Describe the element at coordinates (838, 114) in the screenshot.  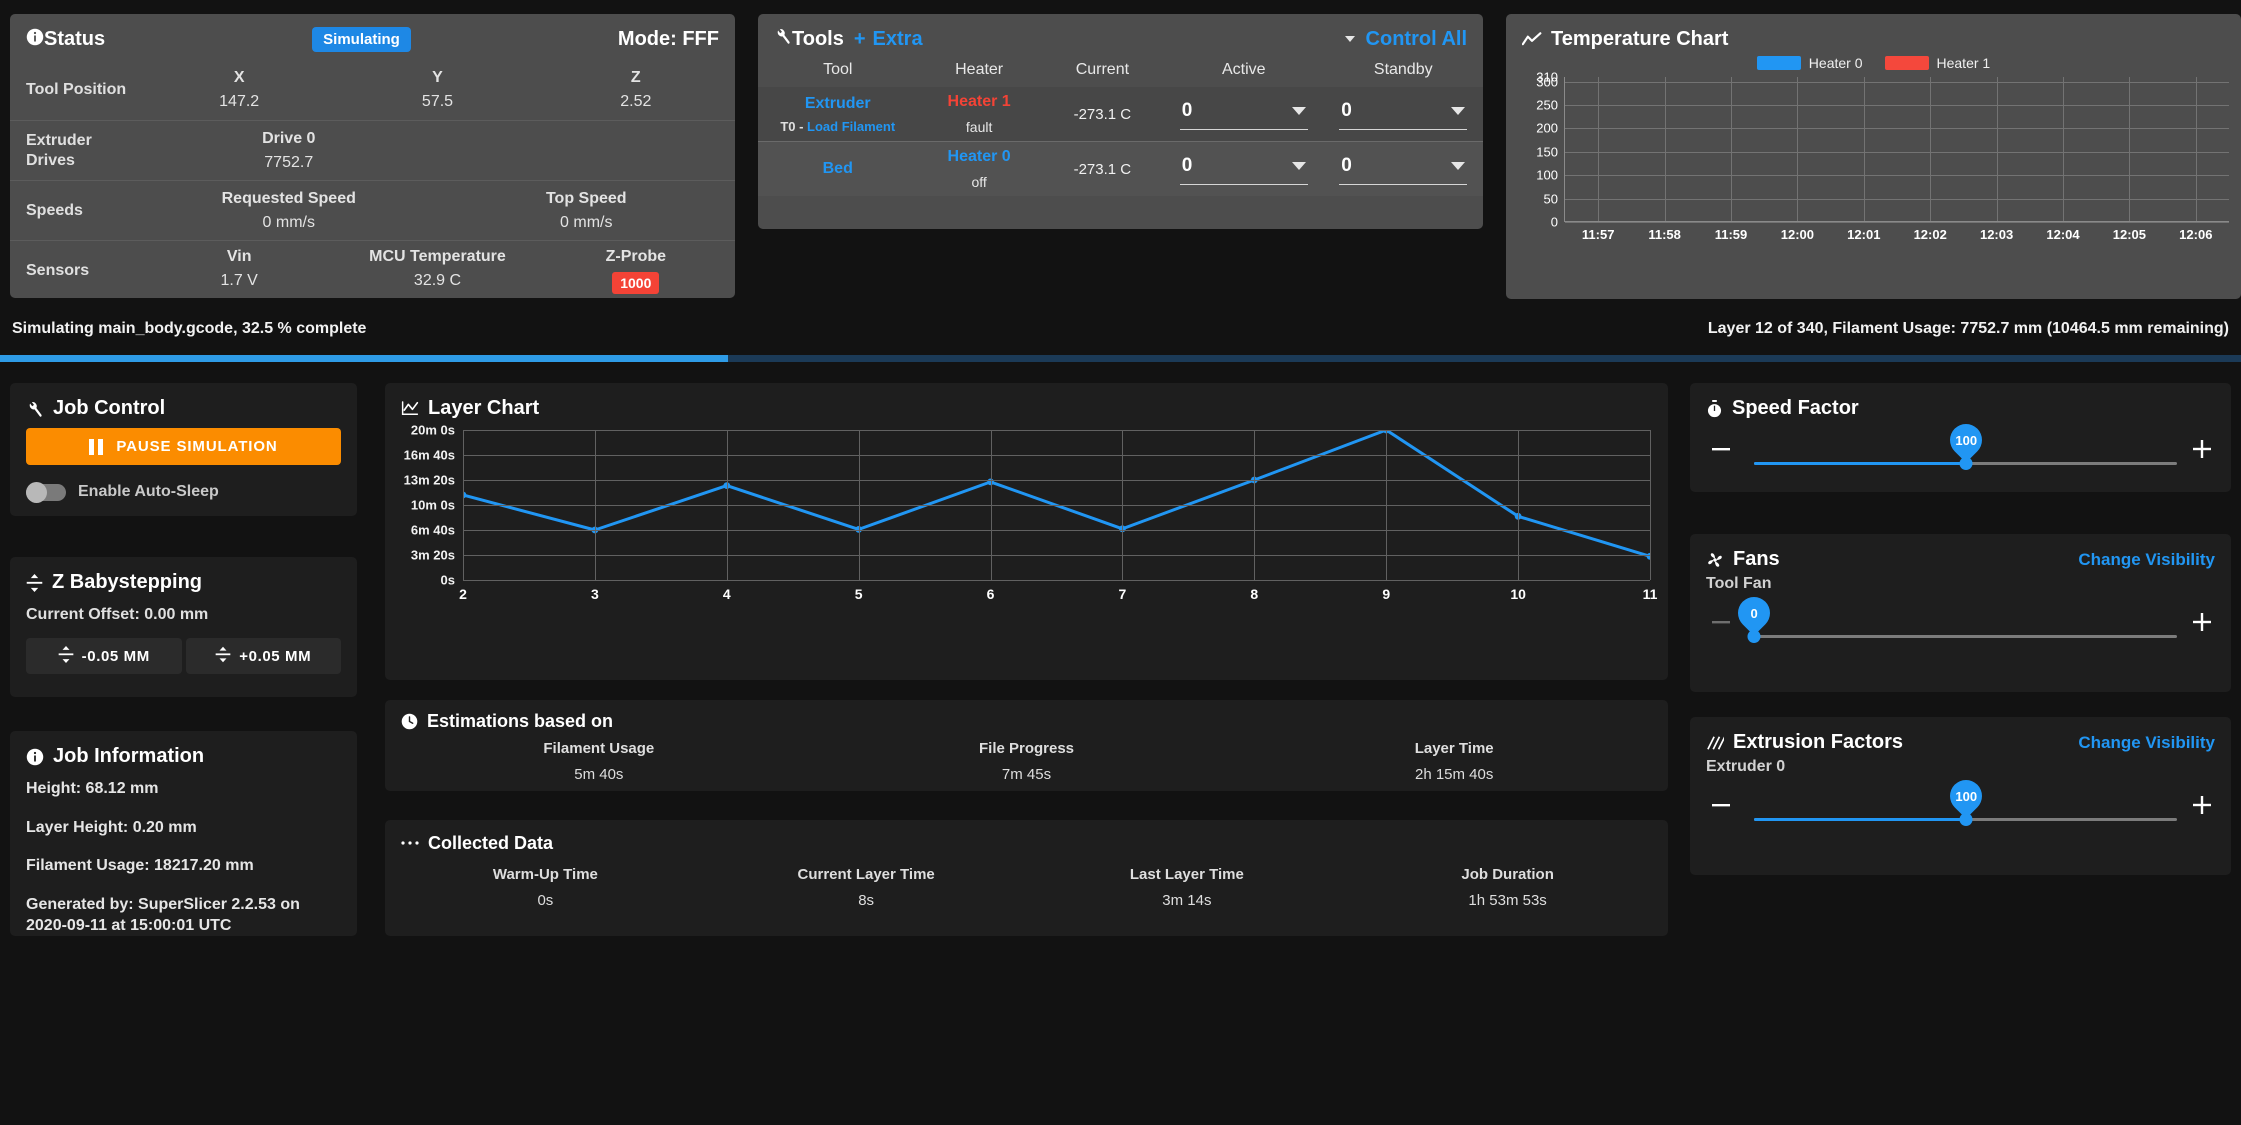
I see `tool-cell: Extruder T0 - Load Filament` at that location.